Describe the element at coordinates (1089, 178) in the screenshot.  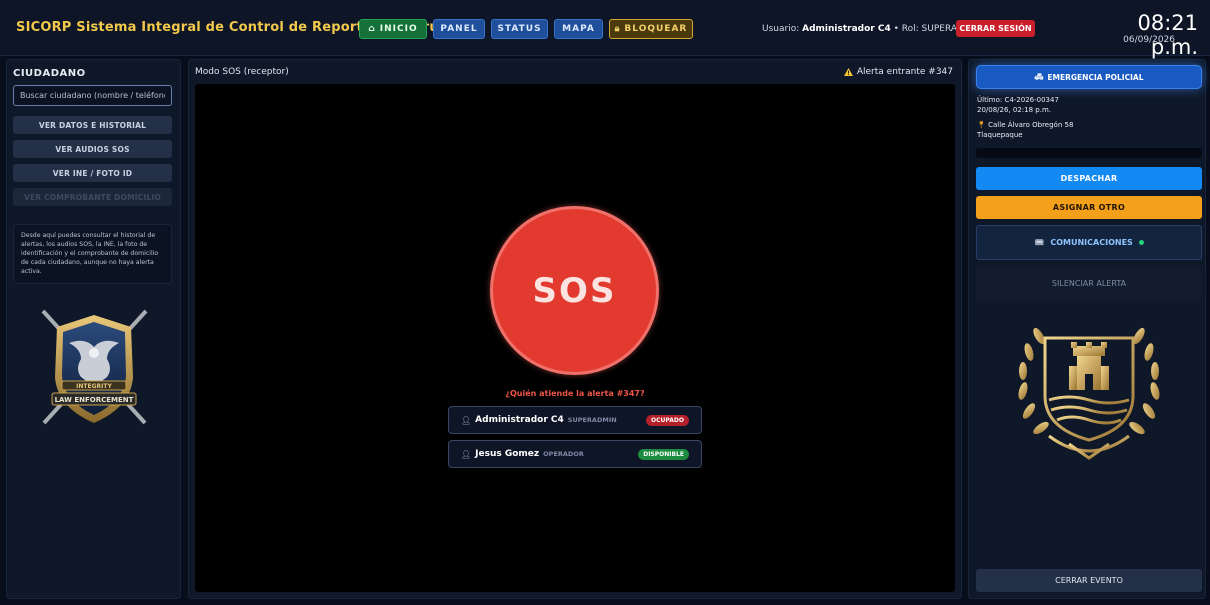
I see `dispatch-button: DESPACHAR` at that location.